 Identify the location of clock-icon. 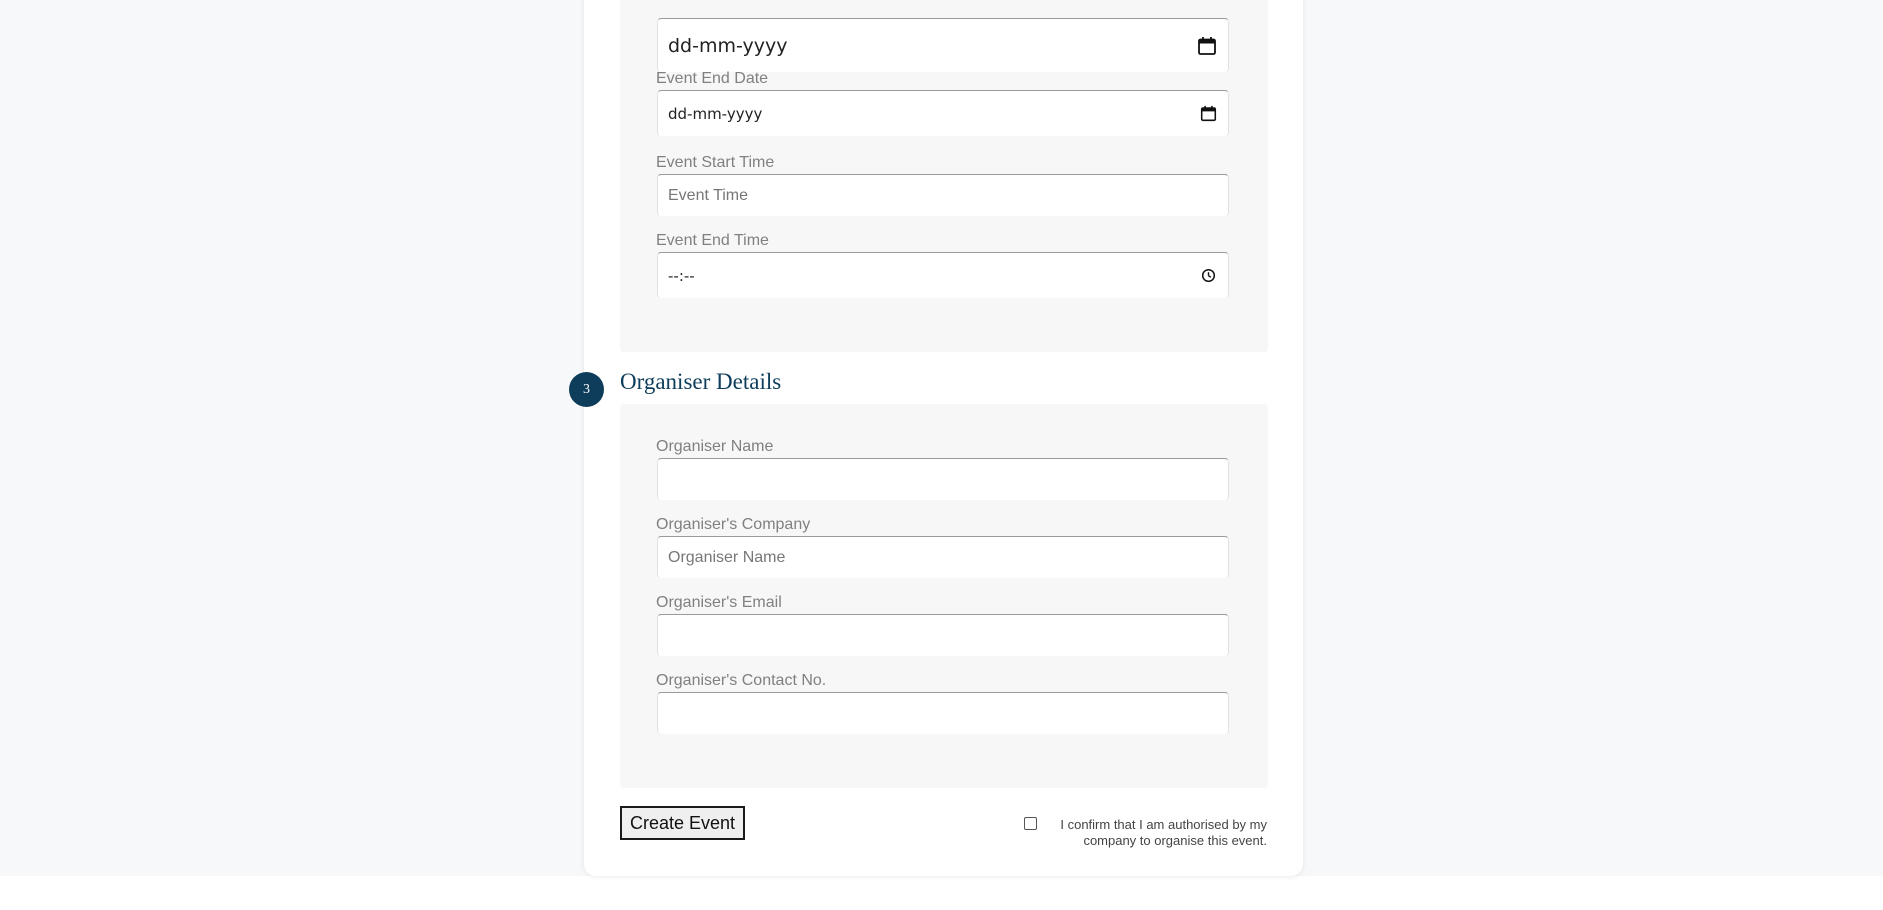
(1208, 276).